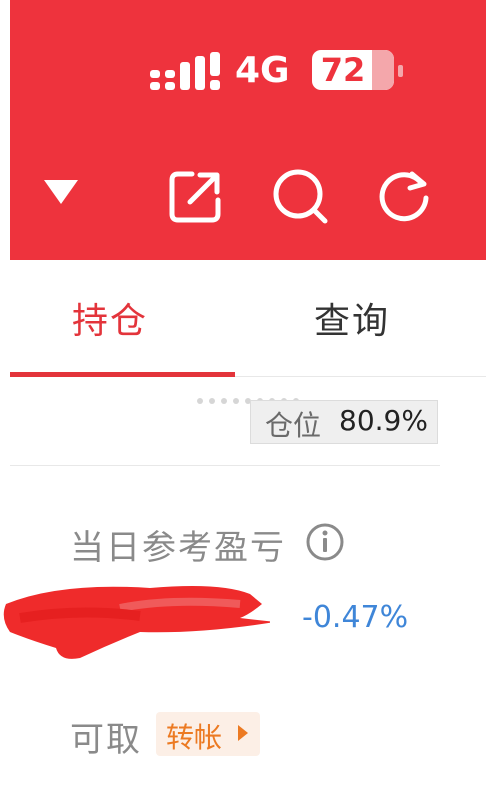 The image size is (496, 807). What do you see at coordinates (325, 542) in the screenshot?
I see `info-icon` at bounding box center [325, 542].